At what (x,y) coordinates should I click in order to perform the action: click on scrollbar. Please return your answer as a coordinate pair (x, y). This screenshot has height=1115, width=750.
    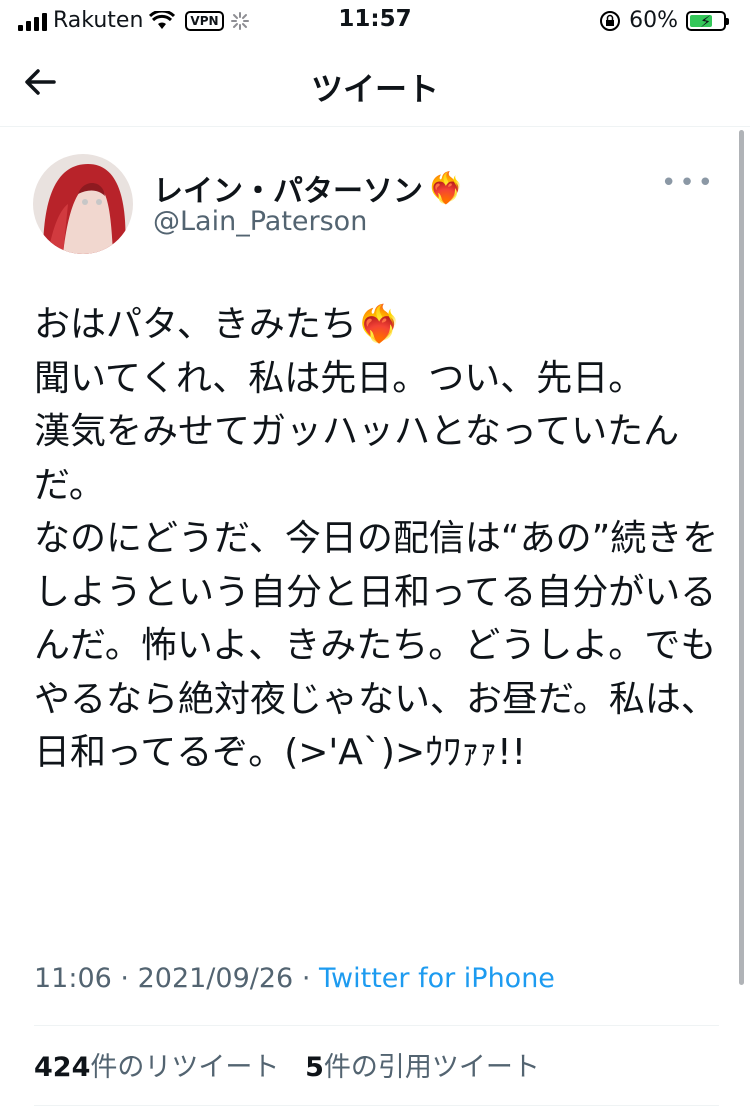
    Looking at the image, I should click on (741, 557).